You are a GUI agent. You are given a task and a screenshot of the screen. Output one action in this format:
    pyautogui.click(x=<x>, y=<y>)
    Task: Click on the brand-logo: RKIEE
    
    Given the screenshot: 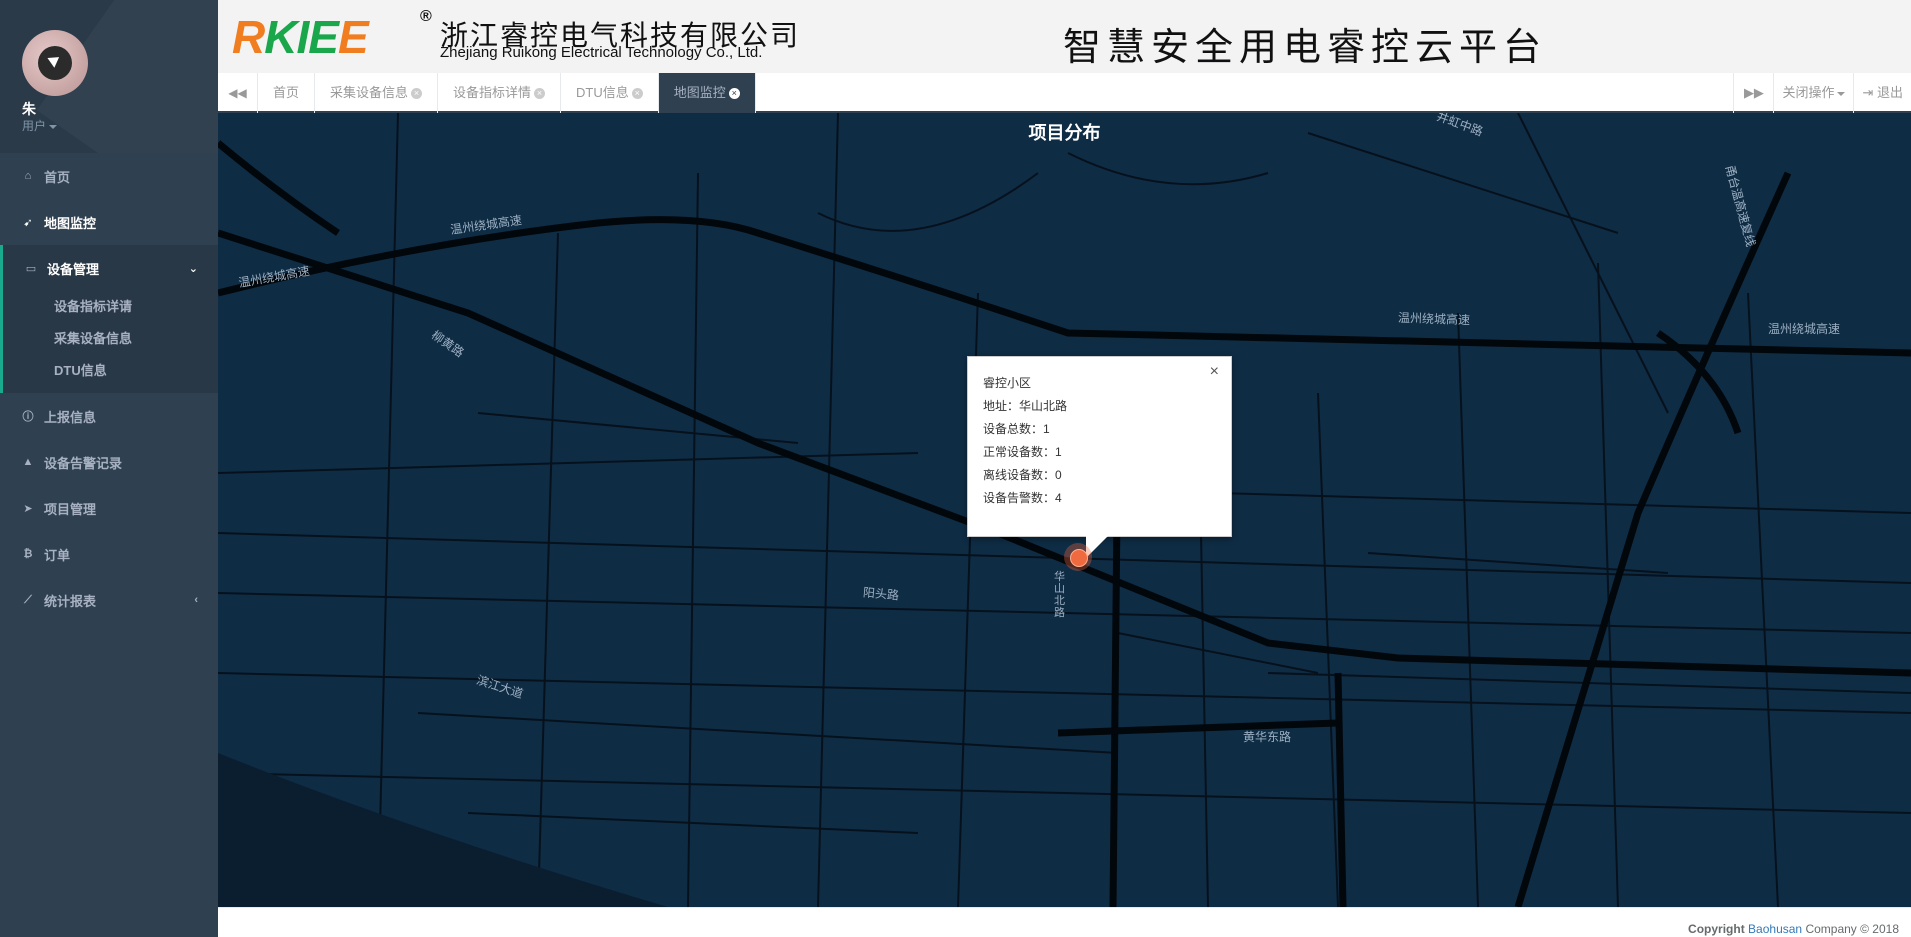 What is the action you would take?
    pyautogui.click(x=300, y=37)
    